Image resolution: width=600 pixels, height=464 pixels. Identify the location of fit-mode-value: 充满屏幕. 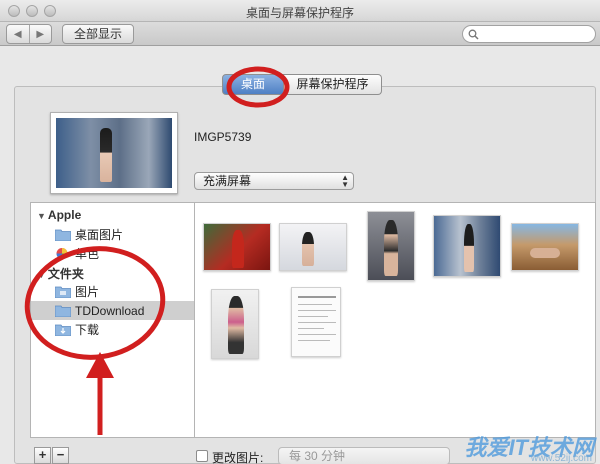
(227, 181).